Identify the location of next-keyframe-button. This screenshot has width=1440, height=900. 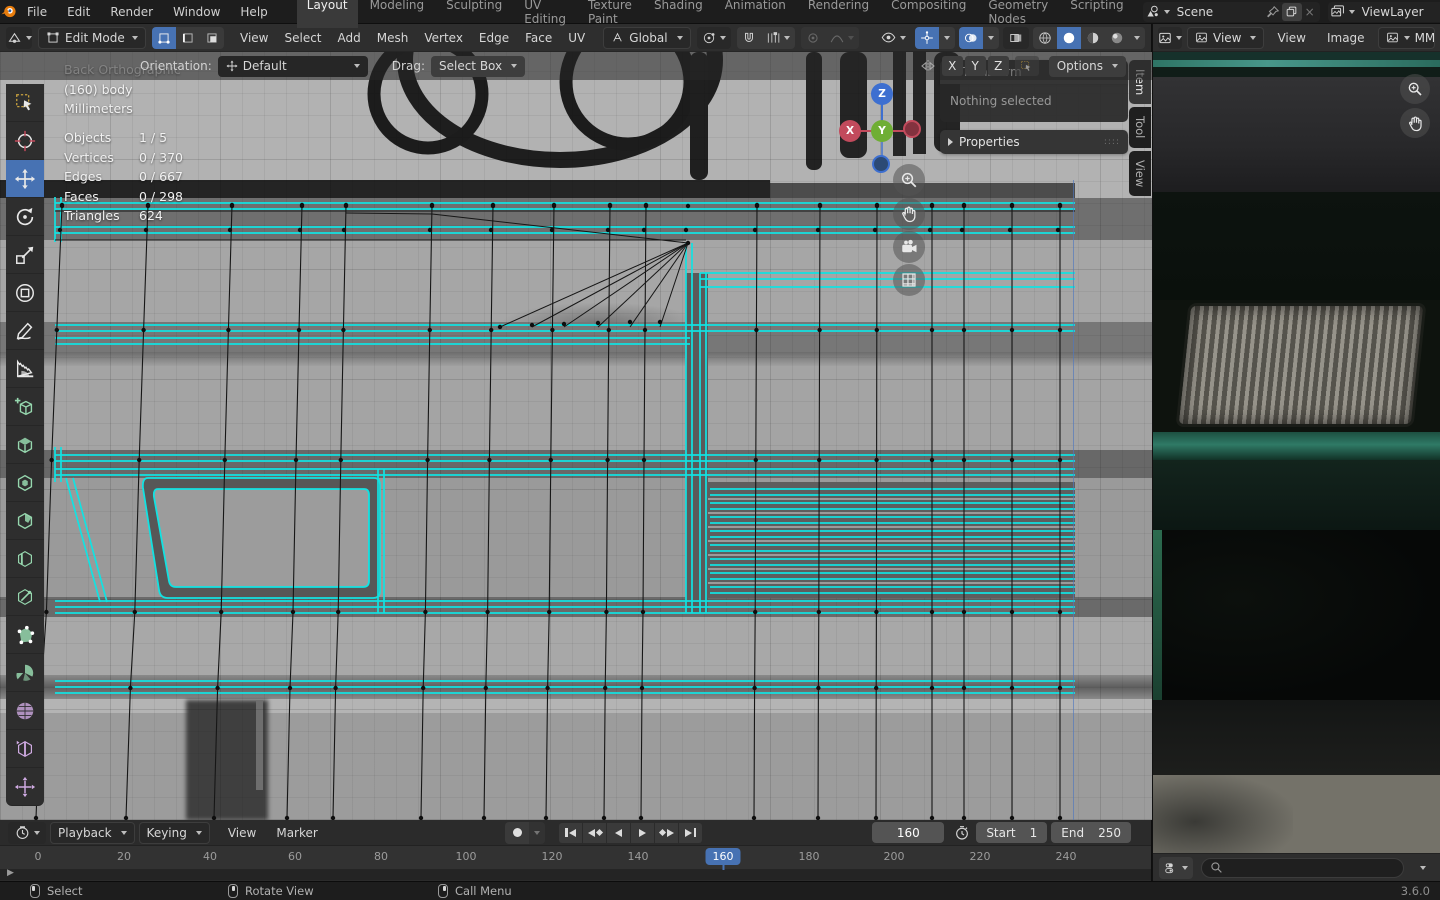
(667, 832).